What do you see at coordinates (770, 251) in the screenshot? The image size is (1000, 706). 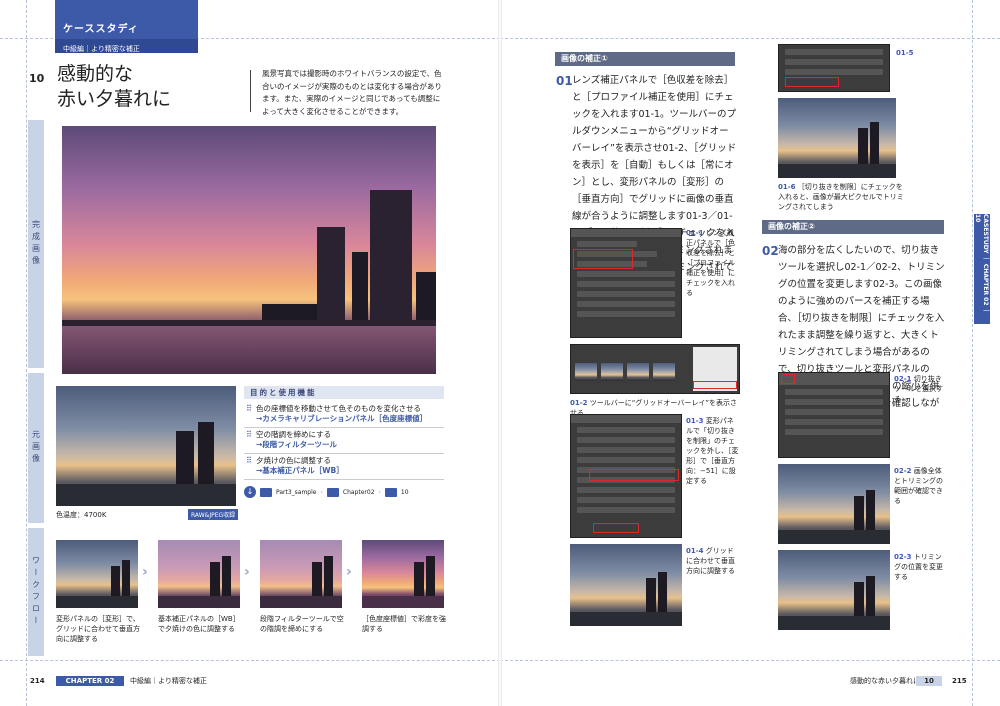 I see `step-number-2: 02` at bounding box center [770, 251].